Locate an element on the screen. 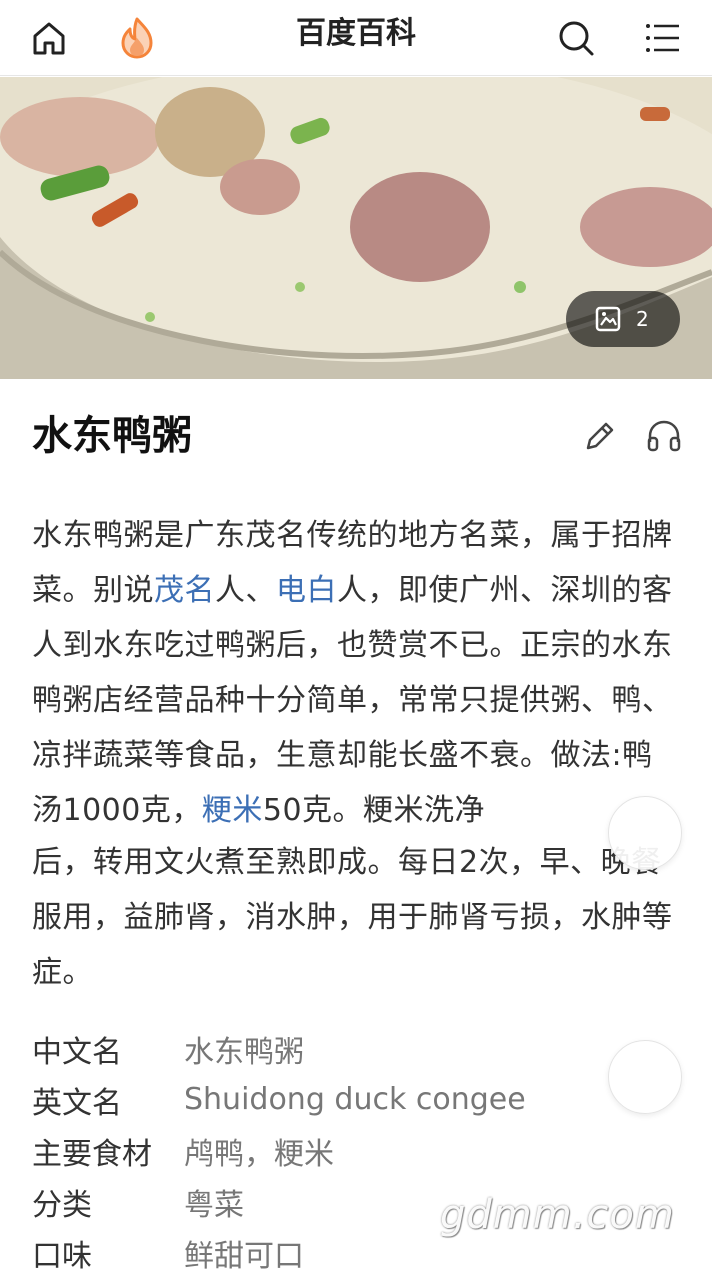 The width and height of the screenshot is (712, 1280). top-bar: 百度百科 is located at coordinates (356, 38).